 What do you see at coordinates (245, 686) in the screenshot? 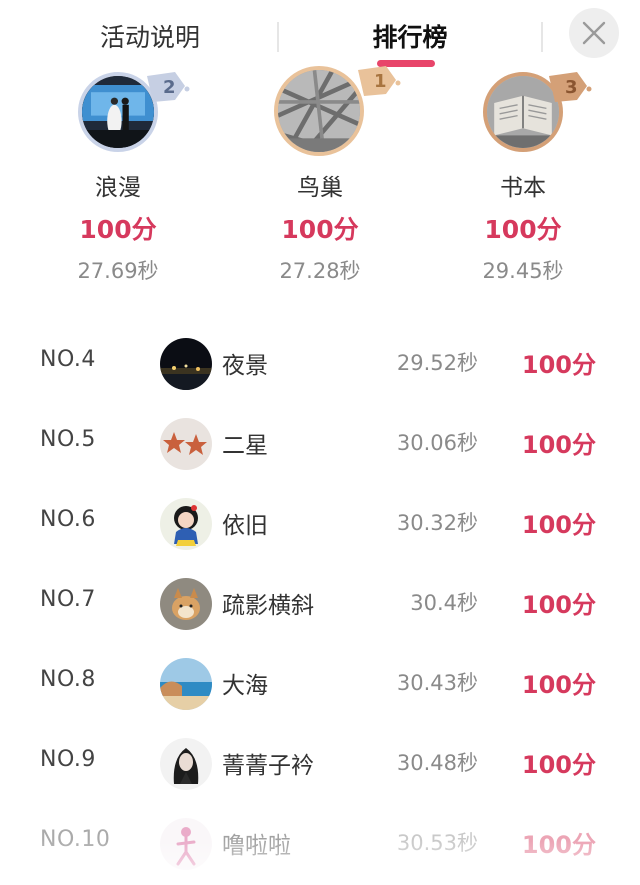
I see `player-name: 大海` at bounding box center [245, 686].